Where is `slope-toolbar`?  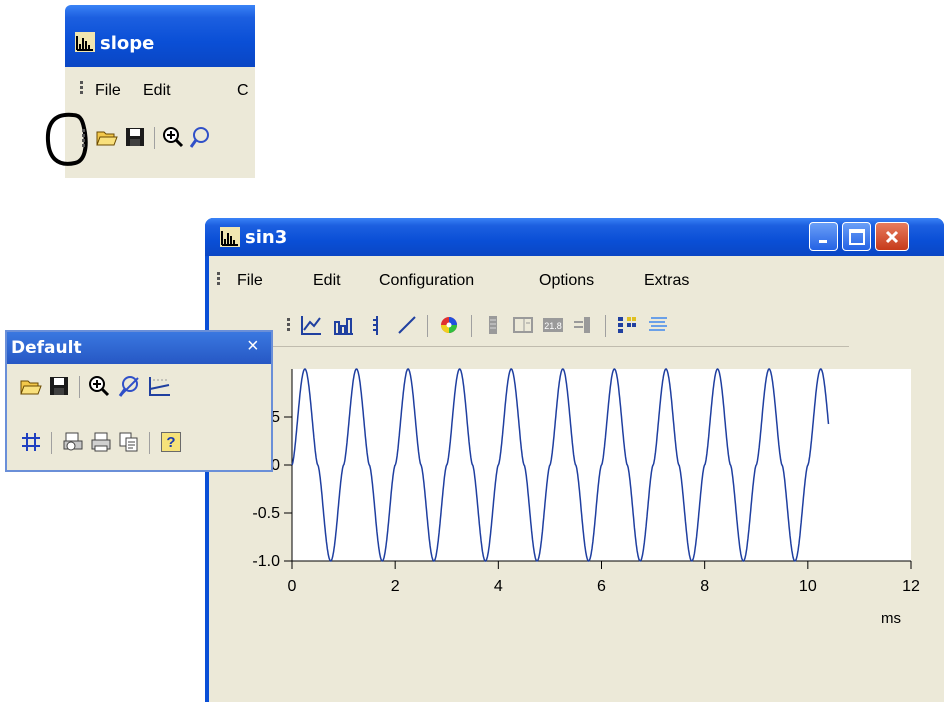
slope-toolbar is located at coordinates (150, 145).